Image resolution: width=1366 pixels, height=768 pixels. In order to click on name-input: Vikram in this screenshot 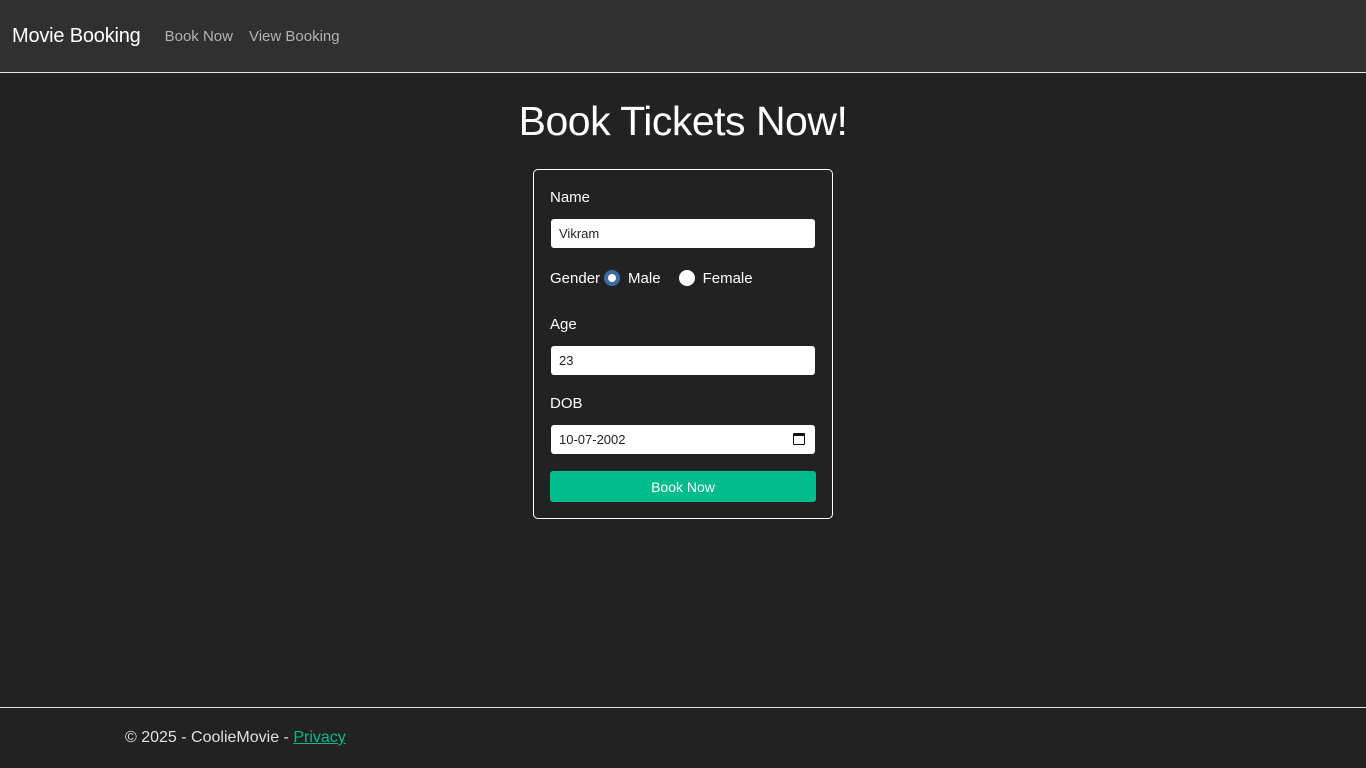, I will do `click(683, 233)`.